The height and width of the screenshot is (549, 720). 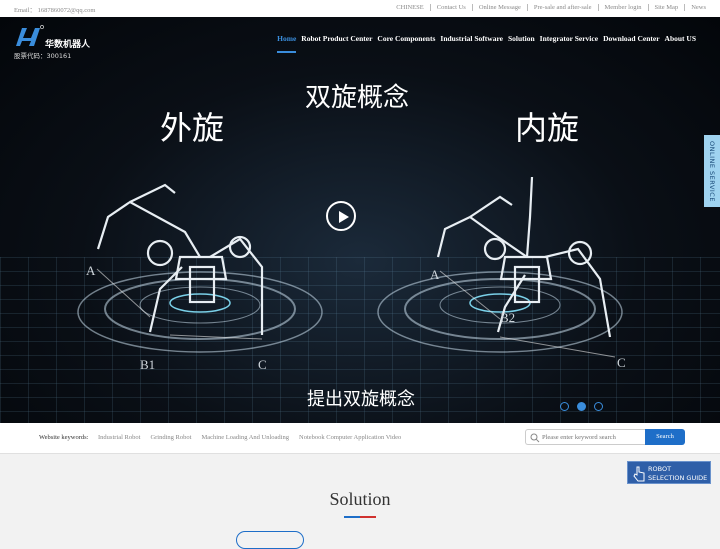 What do you see at coordinates (471, 43) in the screenshot?
I see `nav-industrial-software: Industrial Software` at bounding box center [471, 43].